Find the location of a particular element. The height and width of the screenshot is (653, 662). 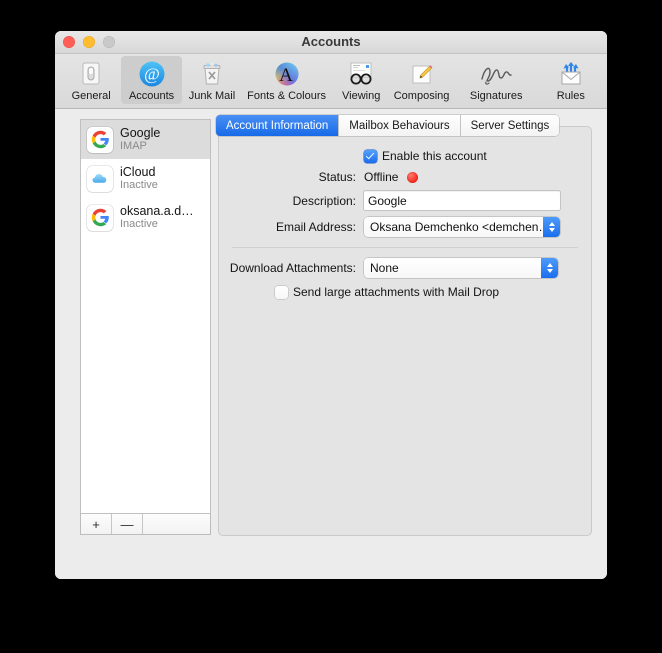

account-row-icloud: iCloud Inactive is located at coordinates (145, 178).